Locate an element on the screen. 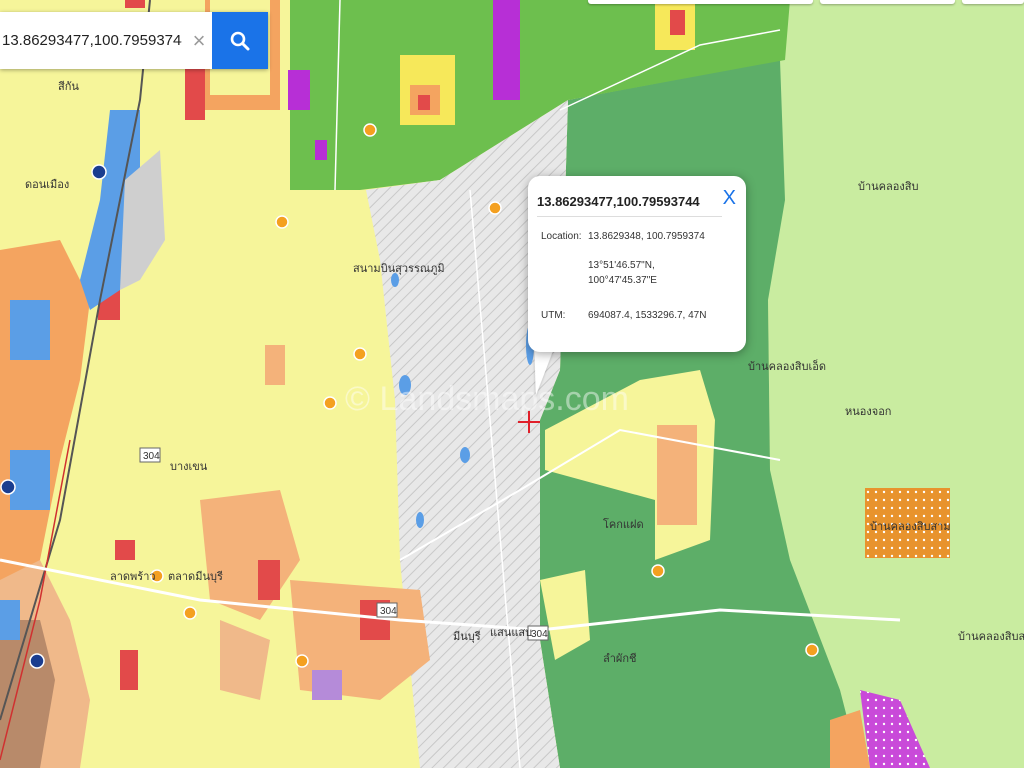  utm-value: 694087.4, 1533296.7, 47N is located at coordinates (647, 315).